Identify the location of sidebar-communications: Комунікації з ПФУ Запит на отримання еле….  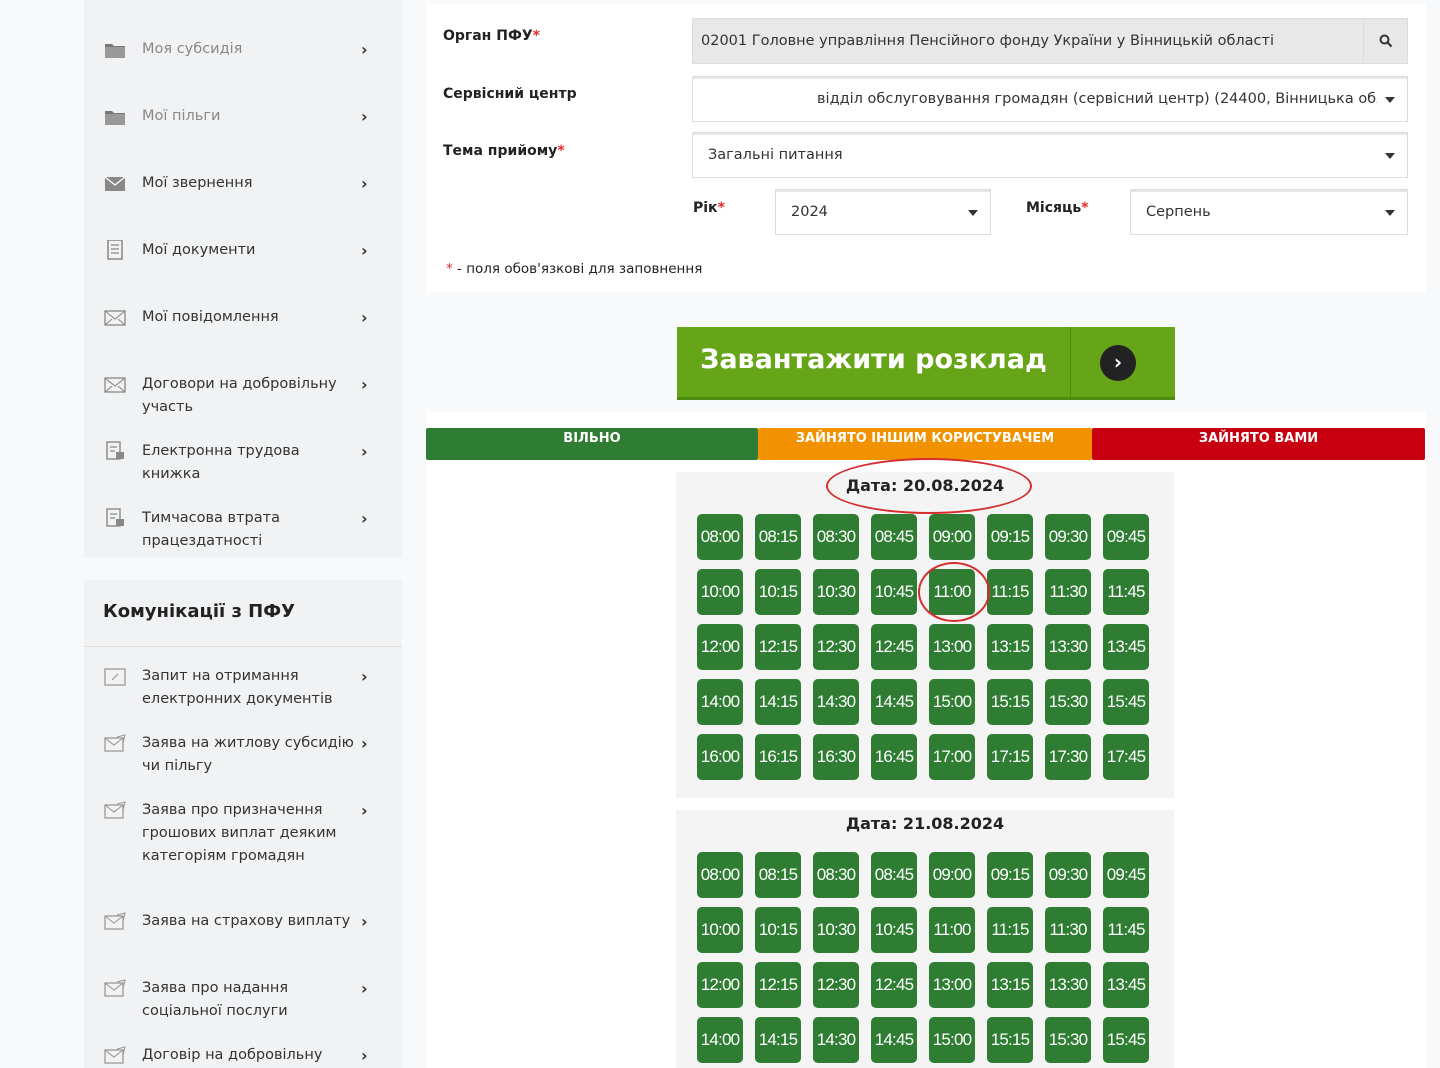
(243, 824).